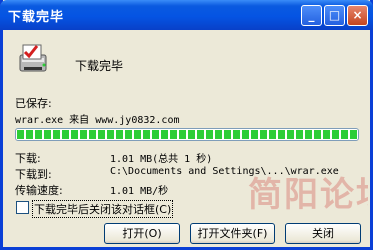 The height and width of the screenshot is (250, 373). I want to click on minimize-icon: _, so click(311, 15).